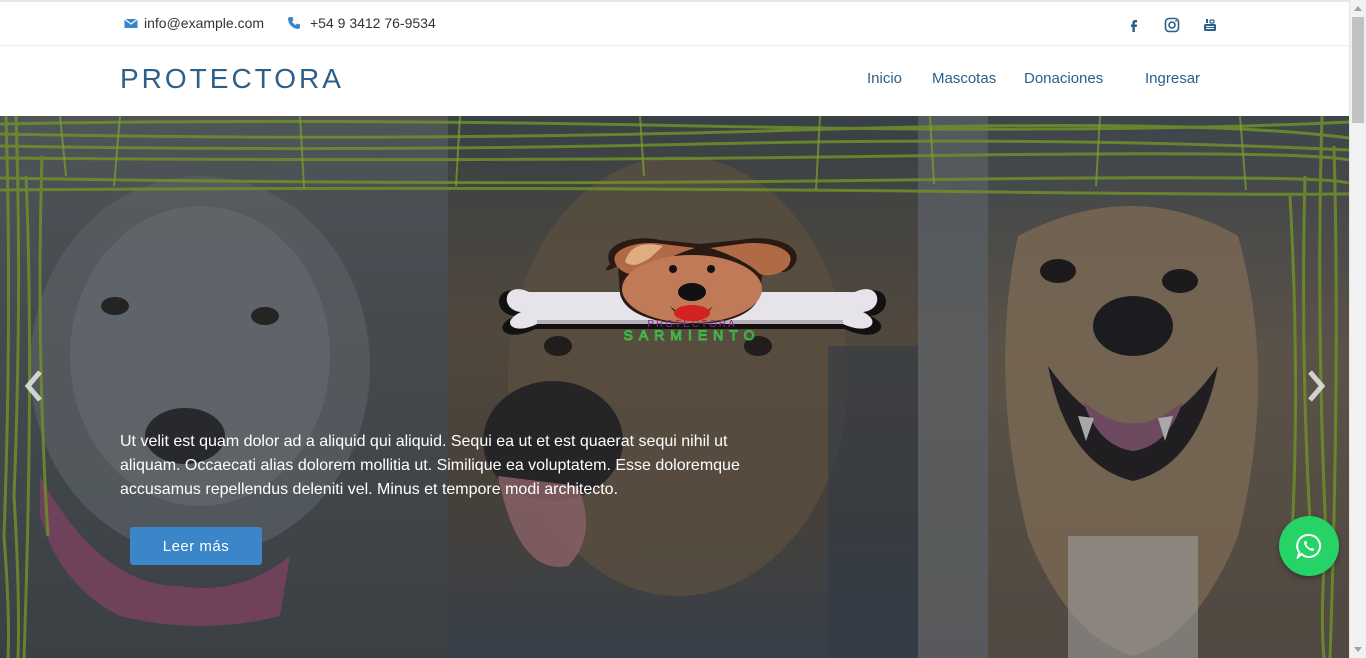 Image resolution: width=1366 pixels, height=658 pixels. What do you see at coordinates (1162, 25) in the screenshot?
I see `social-links` at bounding box center [1162, 25].